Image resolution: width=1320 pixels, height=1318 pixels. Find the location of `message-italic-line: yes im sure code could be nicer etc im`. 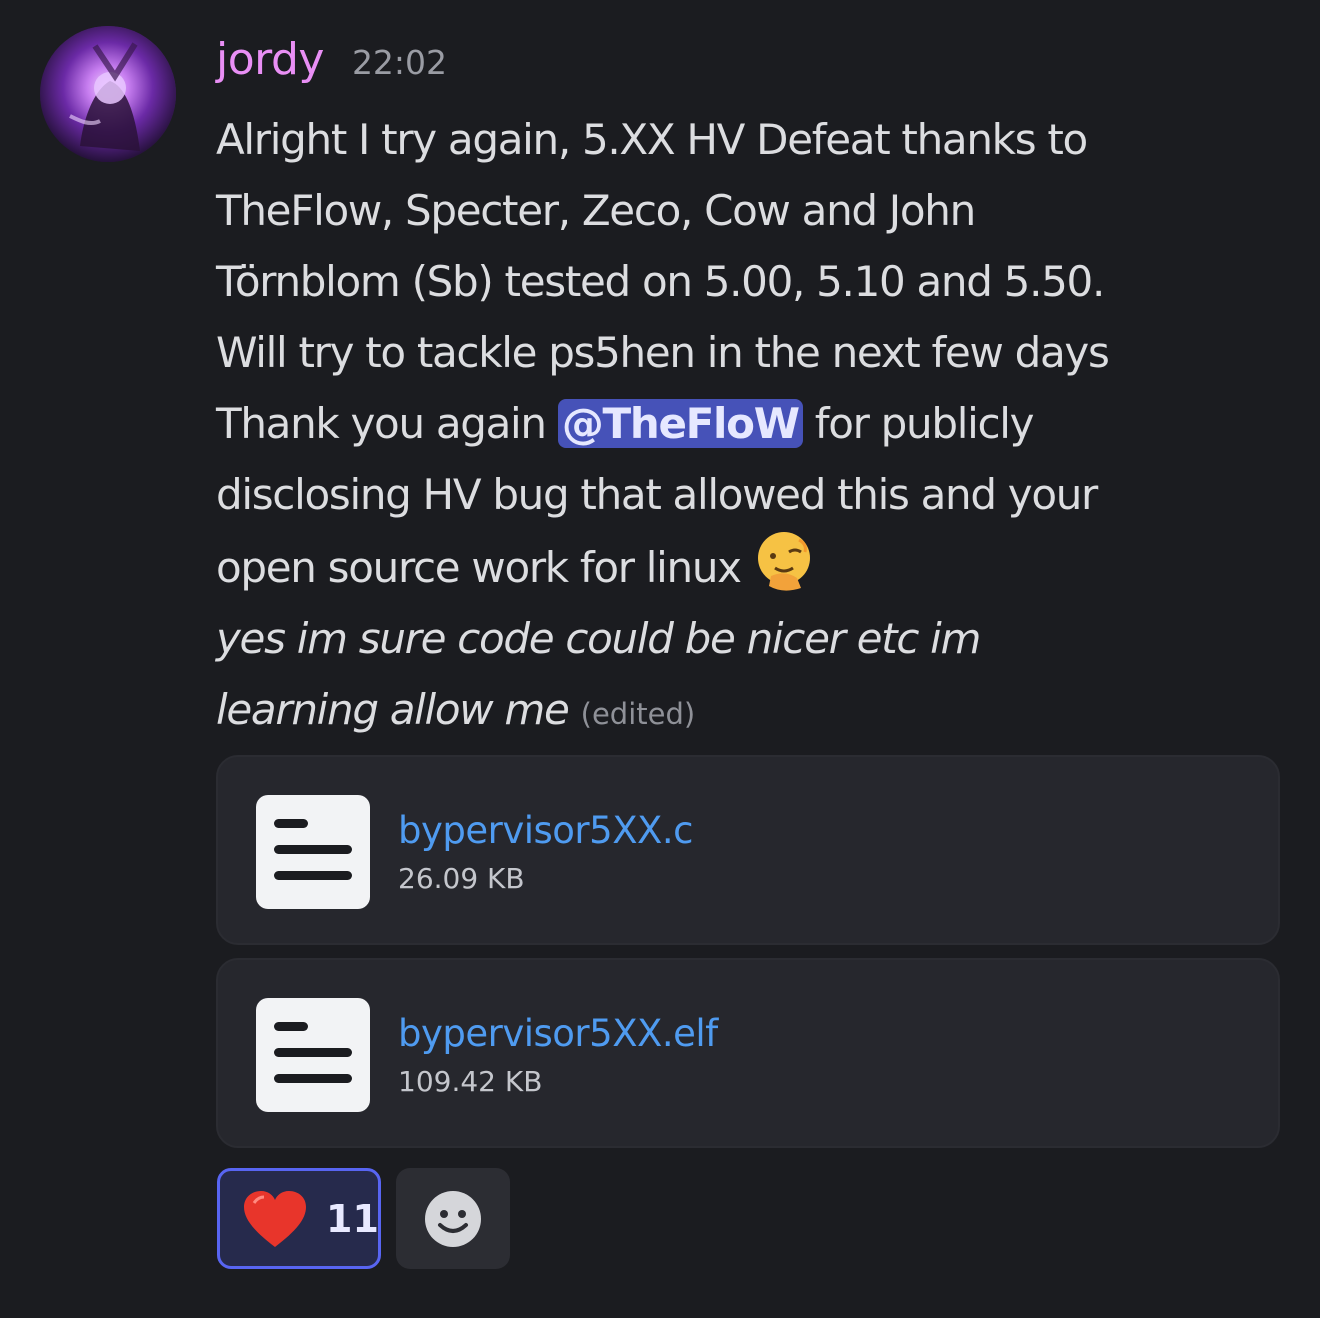

message-italic-line: yes im sure code could be nicer etc im is located at coordinates (598, 638).